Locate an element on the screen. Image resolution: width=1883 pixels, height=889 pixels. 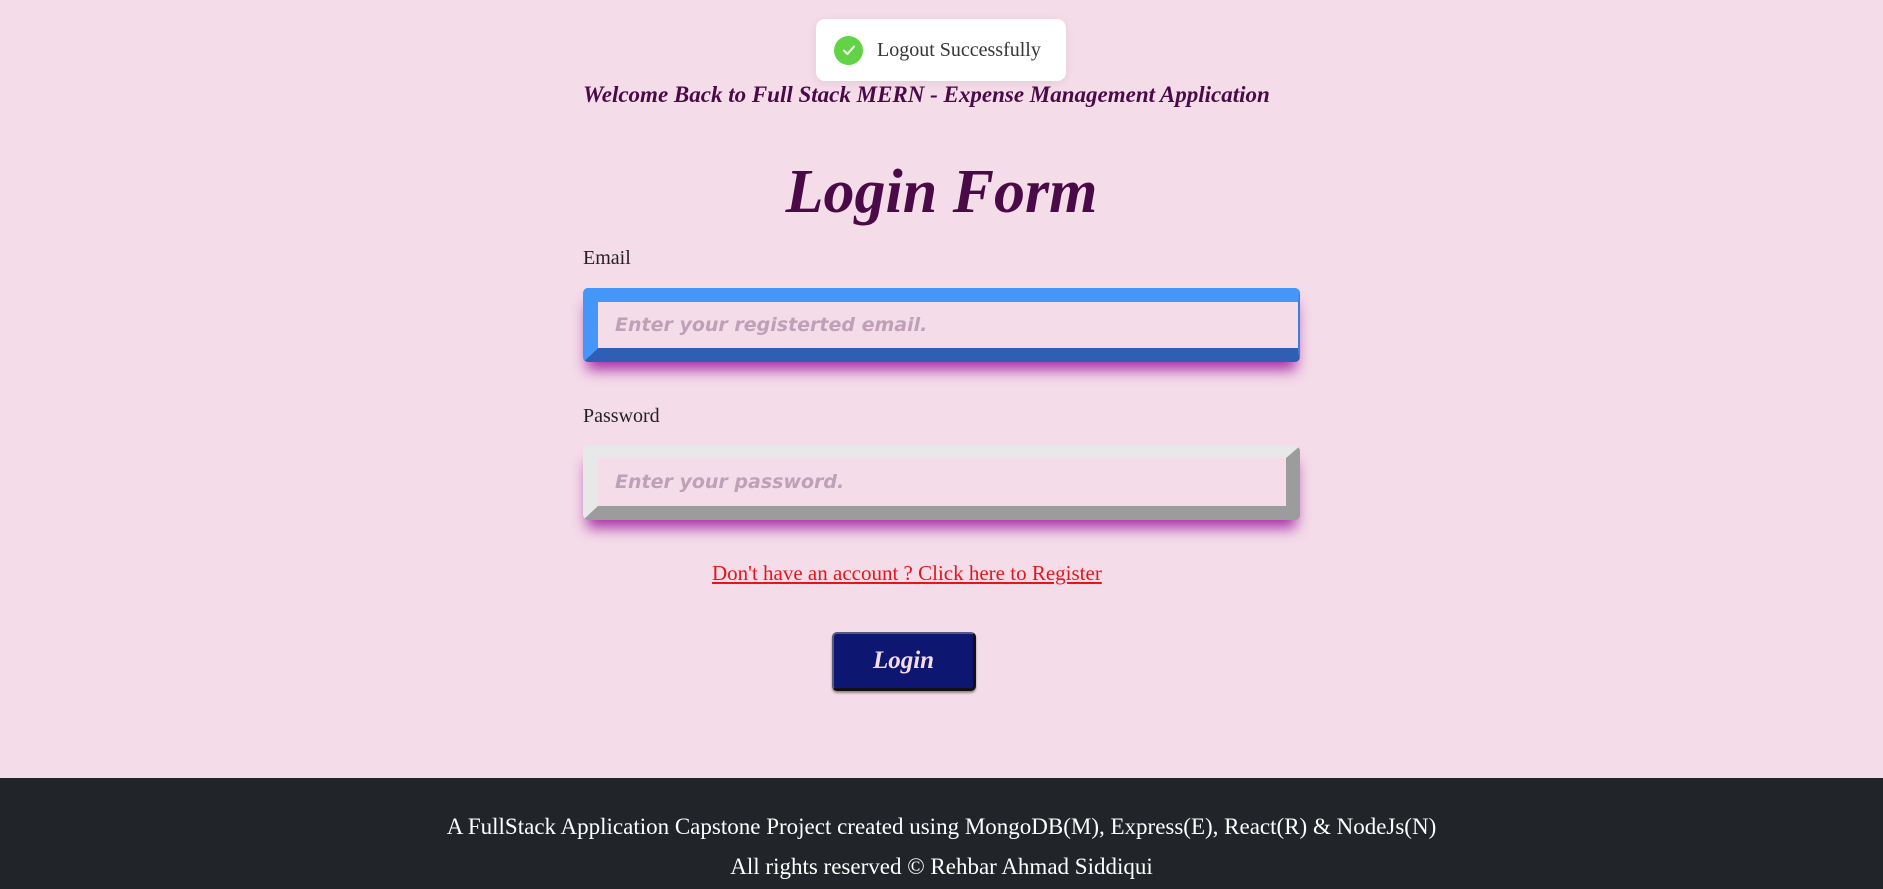
password-label: Password is located at coordinates (621, 416).